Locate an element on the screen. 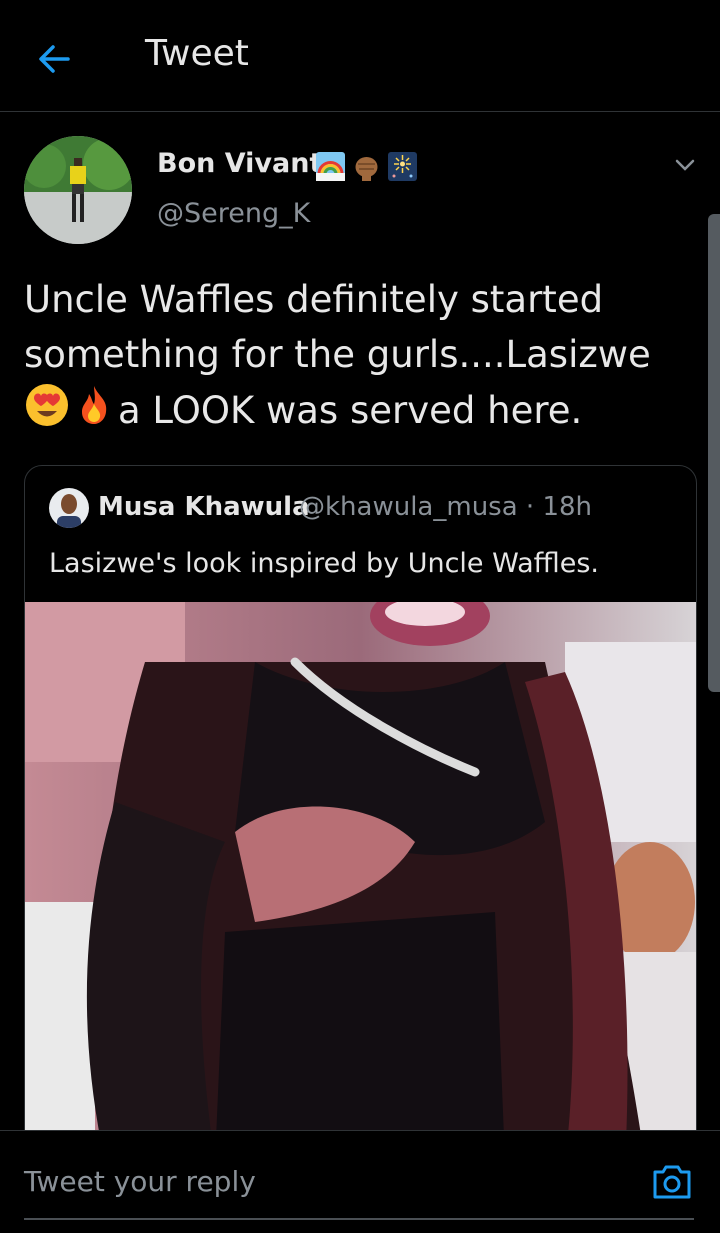  reply-input: Tweet your reply is located at coordinates (140, 1181).